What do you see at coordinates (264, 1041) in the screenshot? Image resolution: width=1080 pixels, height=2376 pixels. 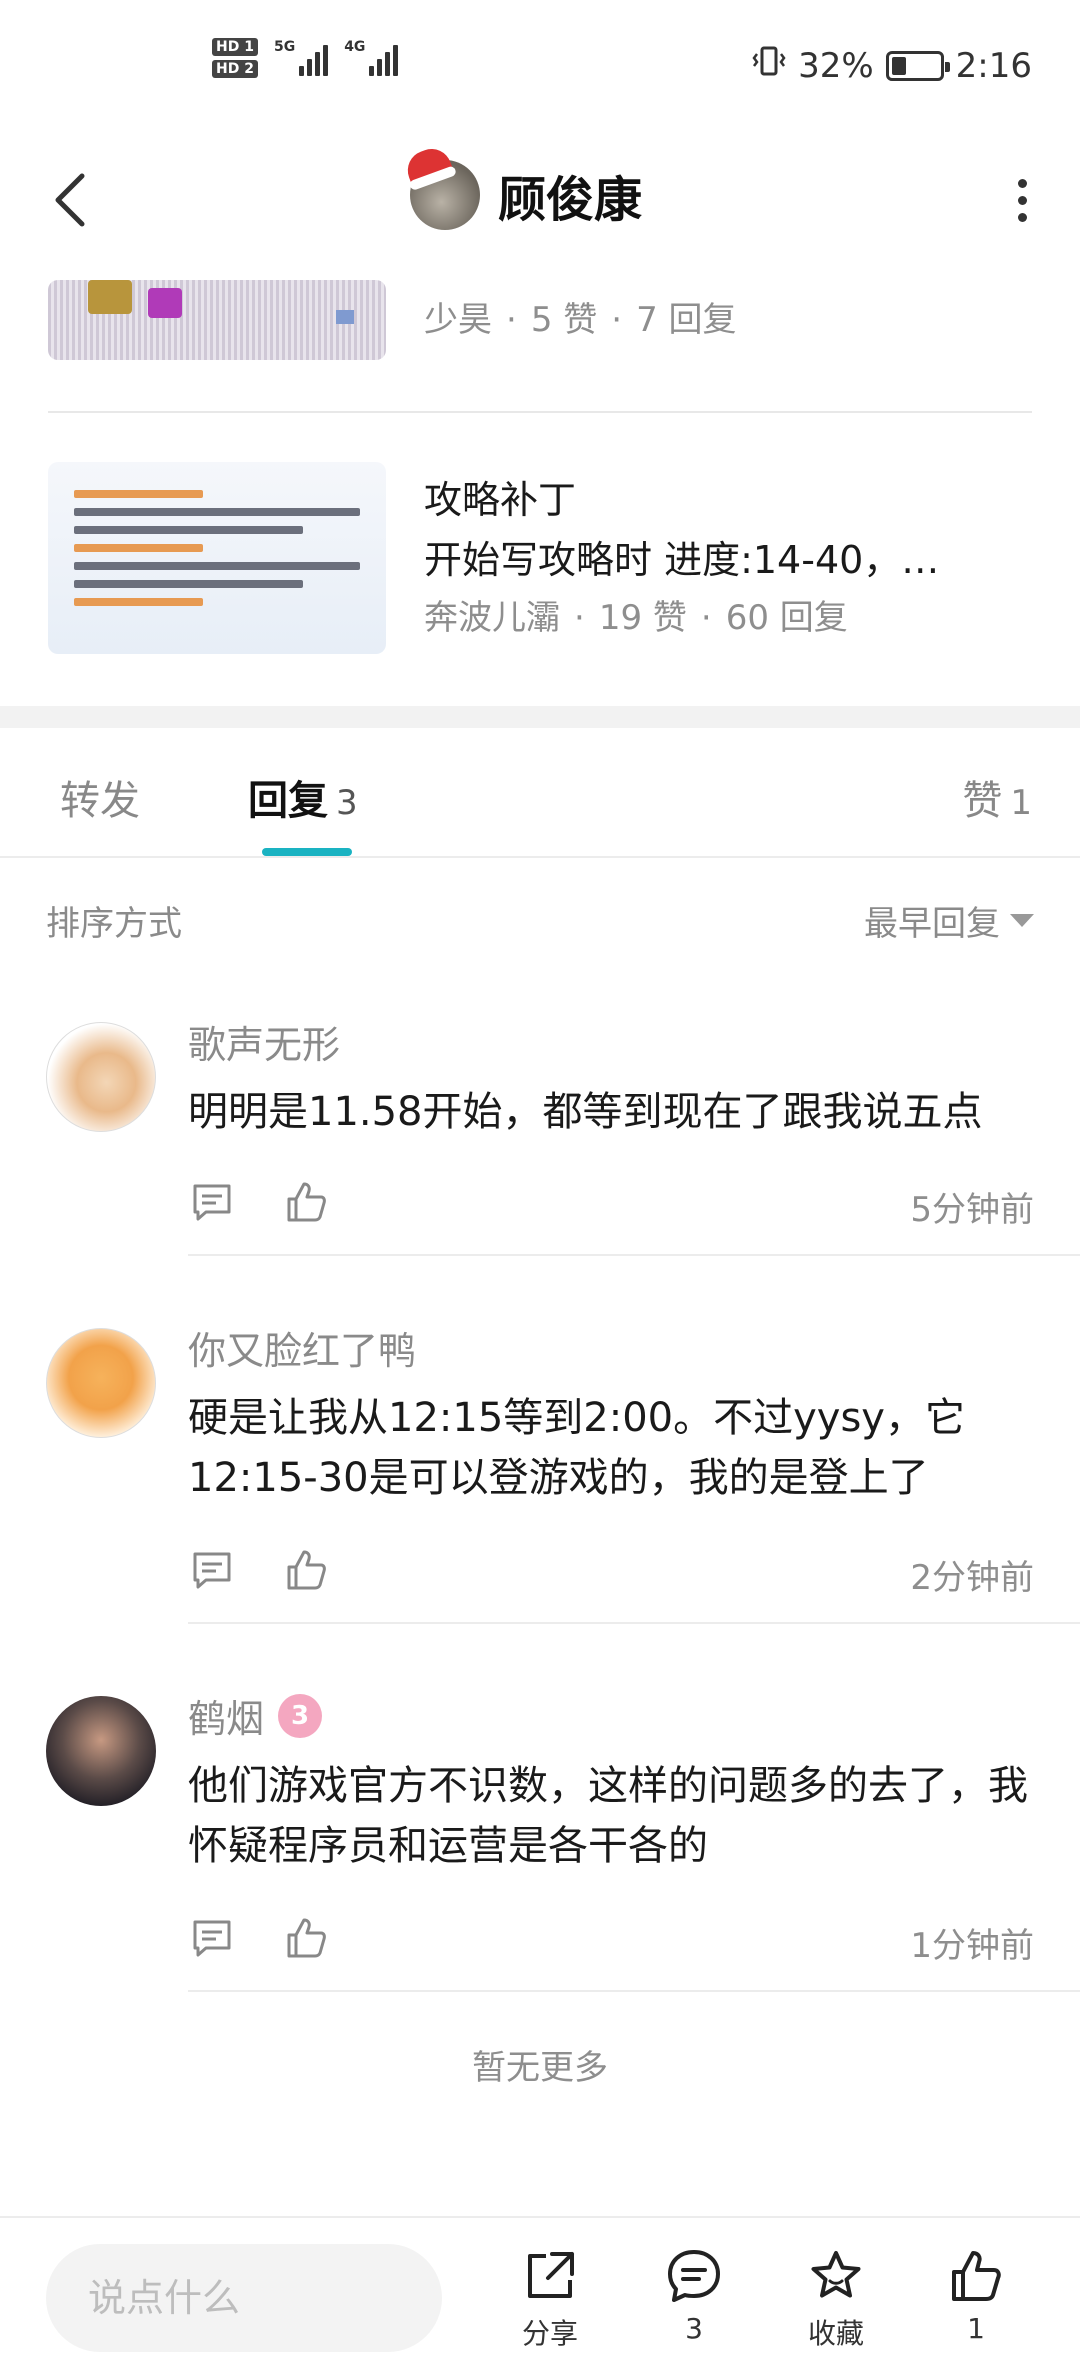 I see `comment-author: 歌声无形` at bounding box center [264, 1041].